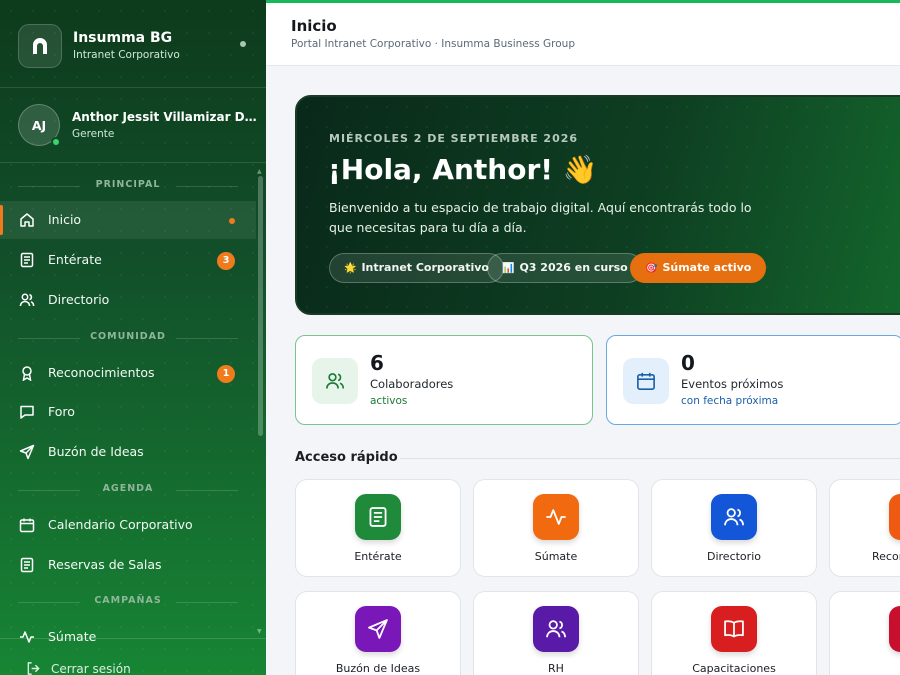  Describe the element at coordinates (27, 565) in the screenshot. I see `room-icon` at that location.